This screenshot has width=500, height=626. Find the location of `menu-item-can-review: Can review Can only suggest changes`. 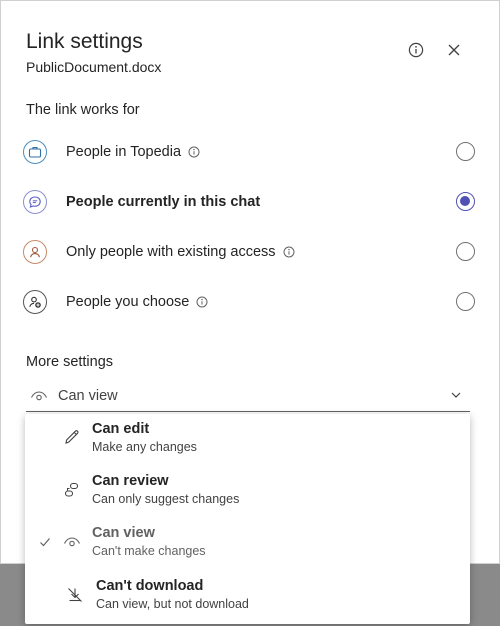

menu-item-can-review: Can review Can only suggest changes is located at coordinates (247, 492).